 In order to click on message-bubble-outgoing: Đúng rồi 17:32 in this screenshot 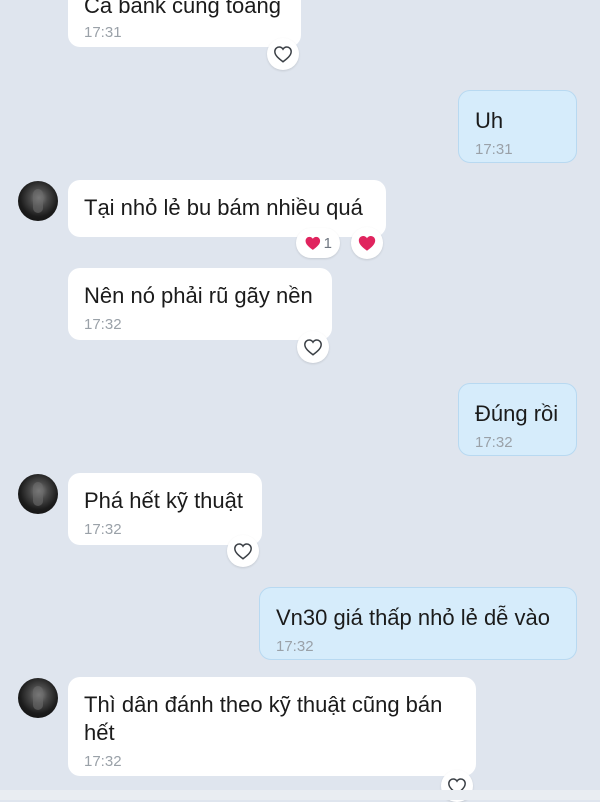, I will do `click(517, 419)`.